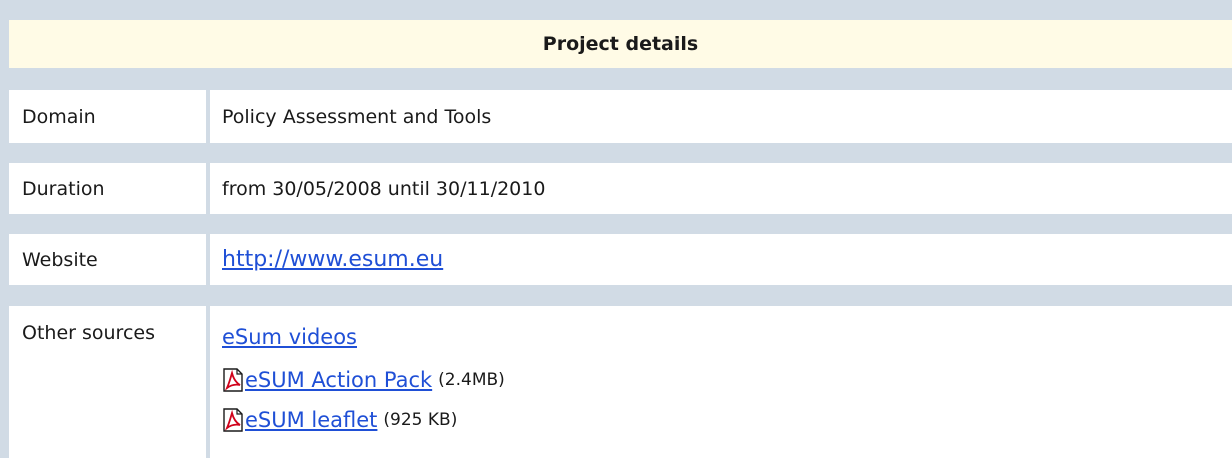 This screenshot has height=458, width=1232. What do you see at coordinates (420, 420) in the screenshot?
I see `leaflet-size: (925 KB)` at bounding box center [420, 420].